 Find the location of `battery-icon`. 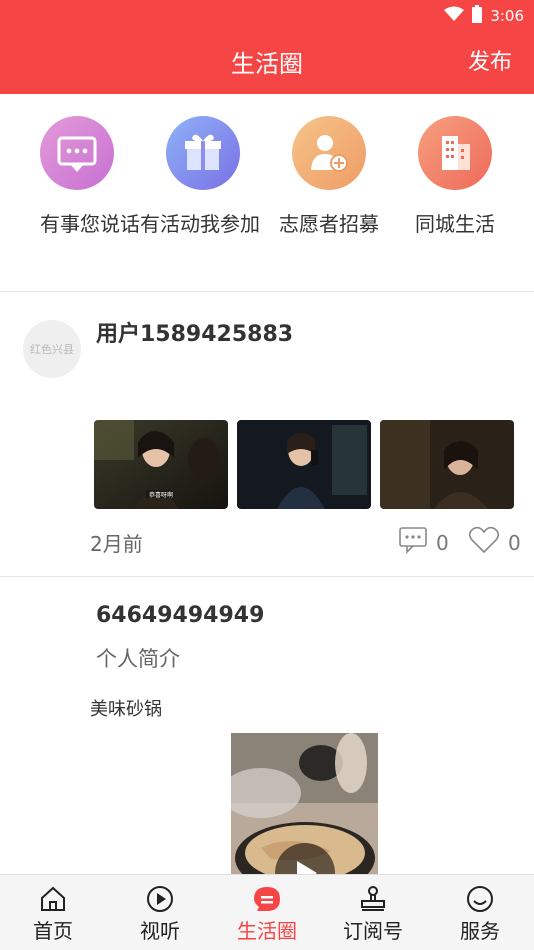

battery-icon is located at coordinates (477, 16).